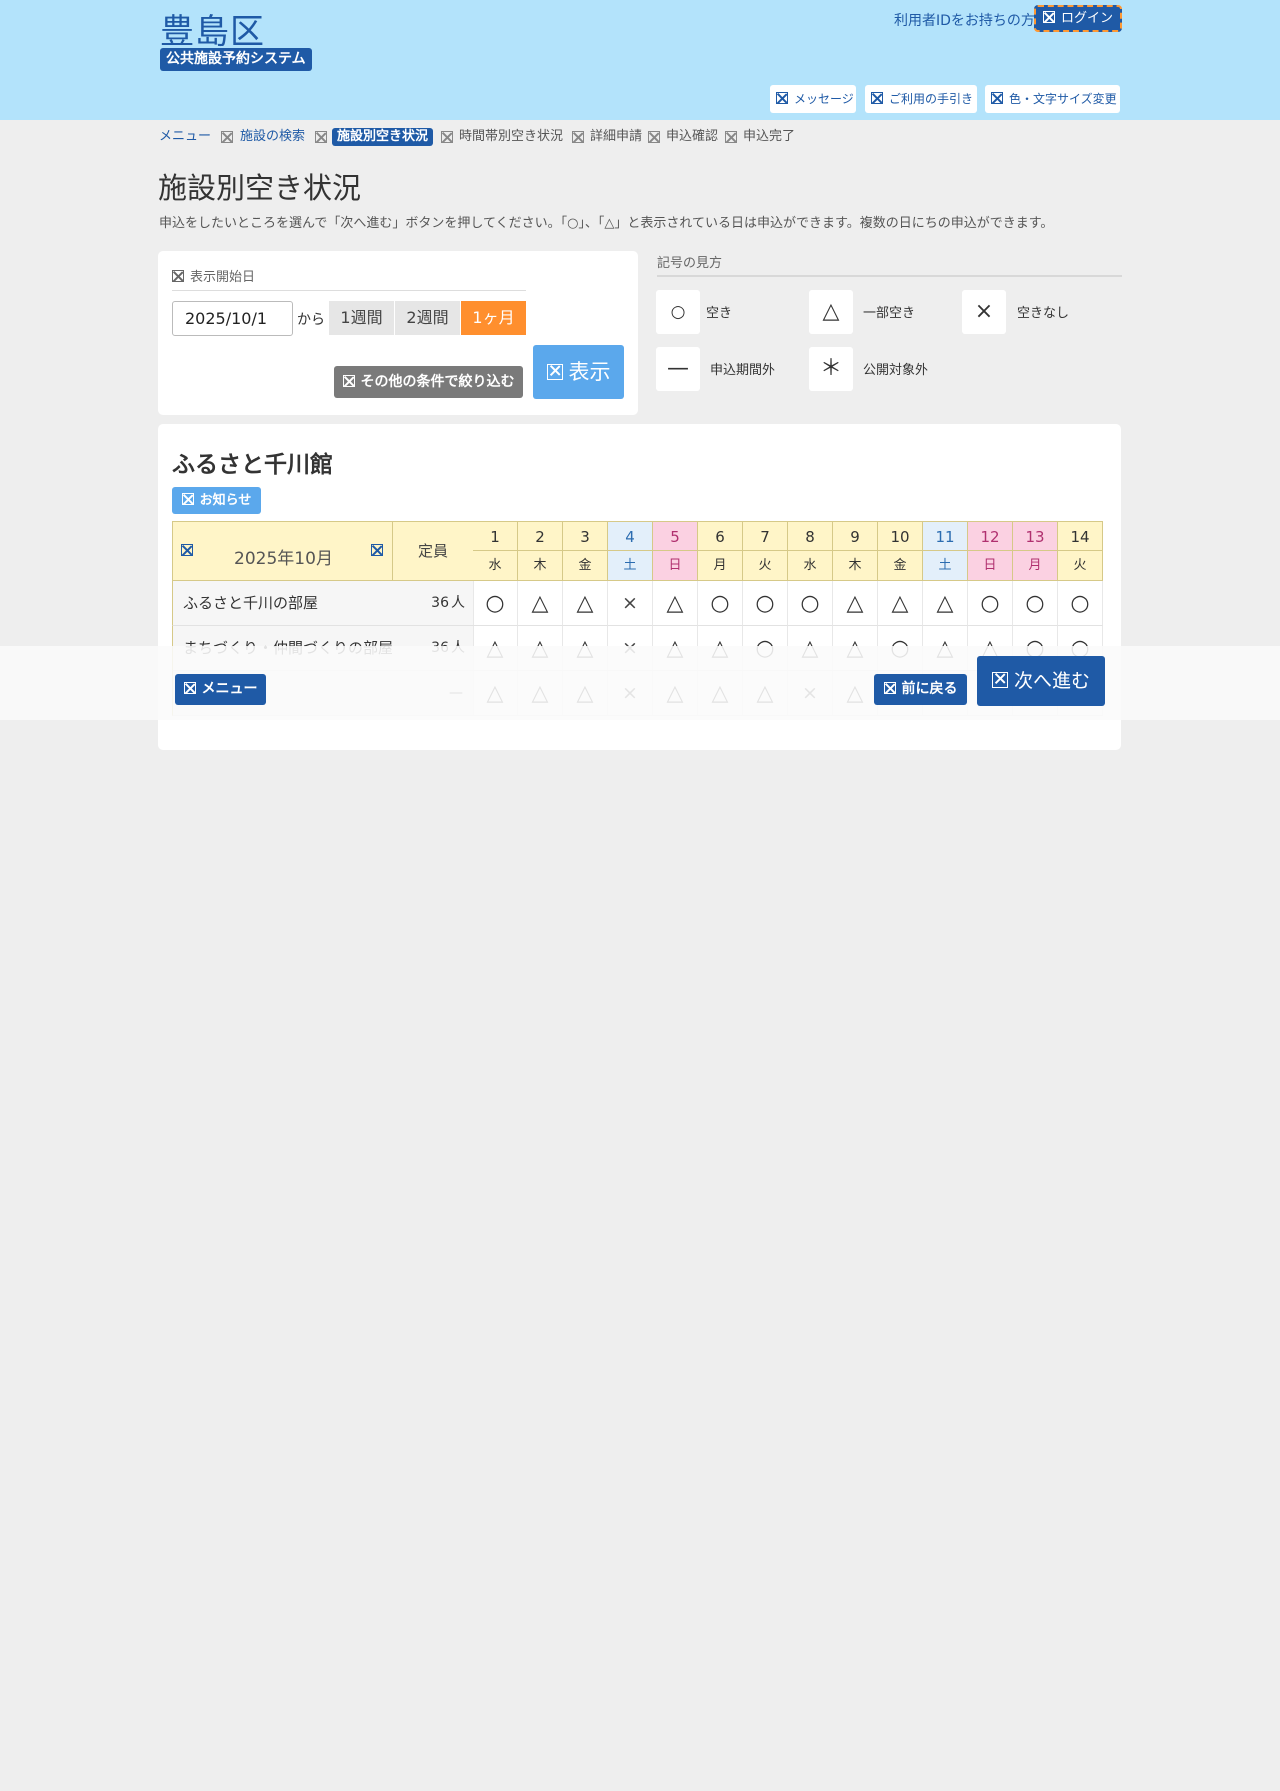 The image size is (1280, 1791). What do you see at coordinates (999, 680) in the screenshot?
I see `next-icon` at bounding box center [999, 680].